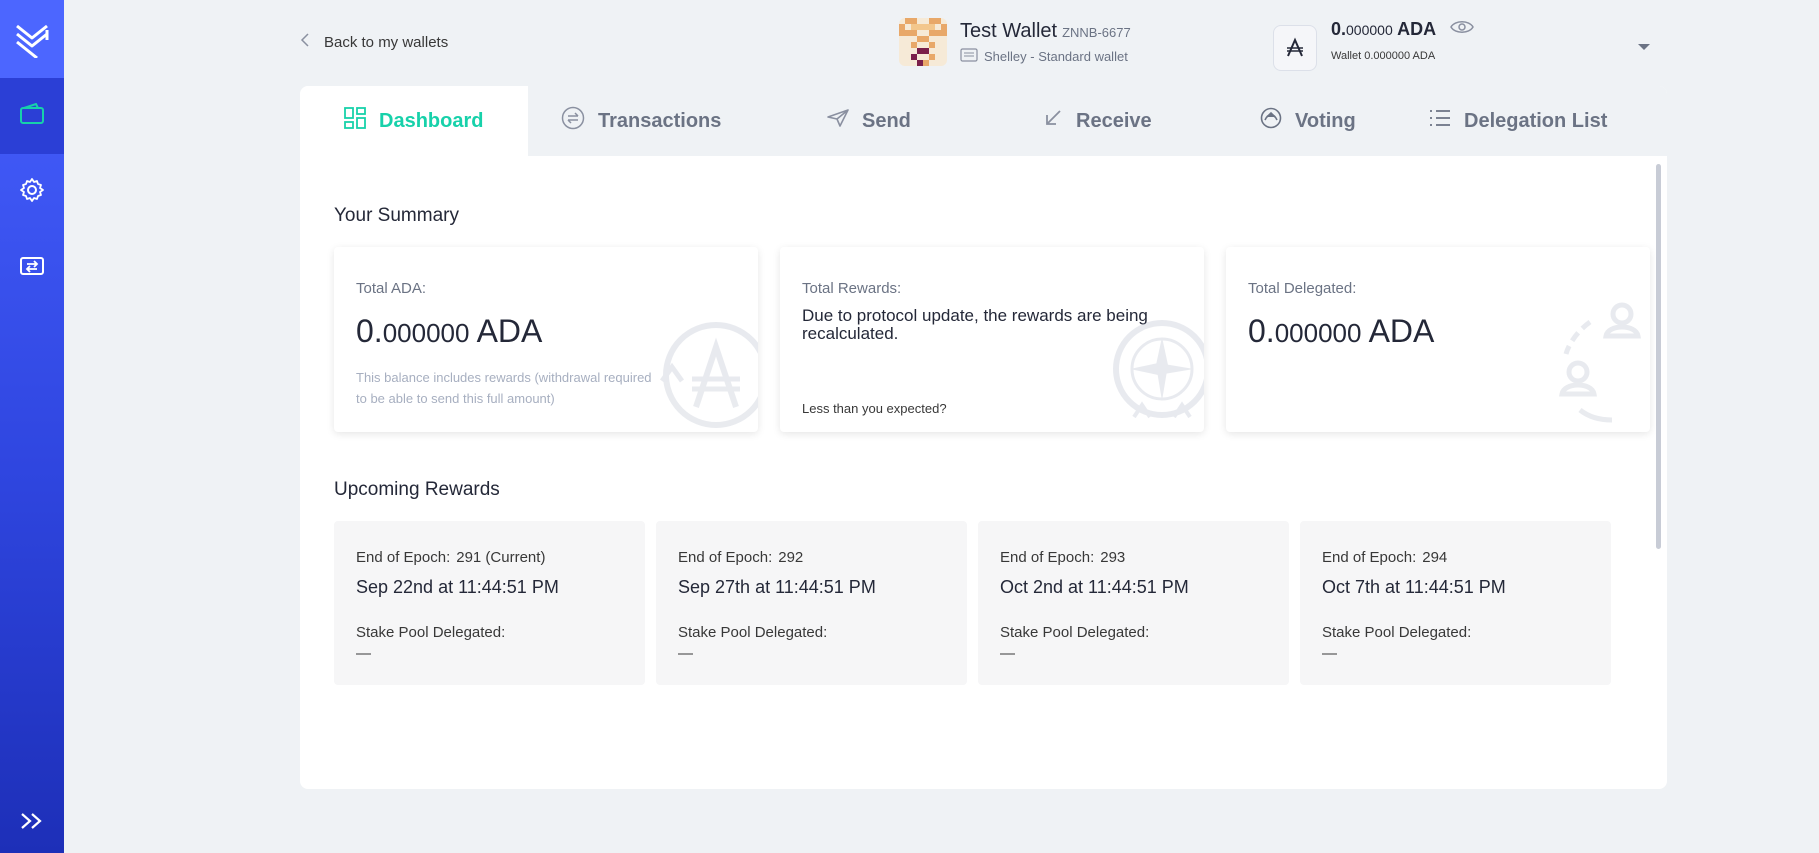  I want to click on summary-title: Your Summary, so click(396, 215).